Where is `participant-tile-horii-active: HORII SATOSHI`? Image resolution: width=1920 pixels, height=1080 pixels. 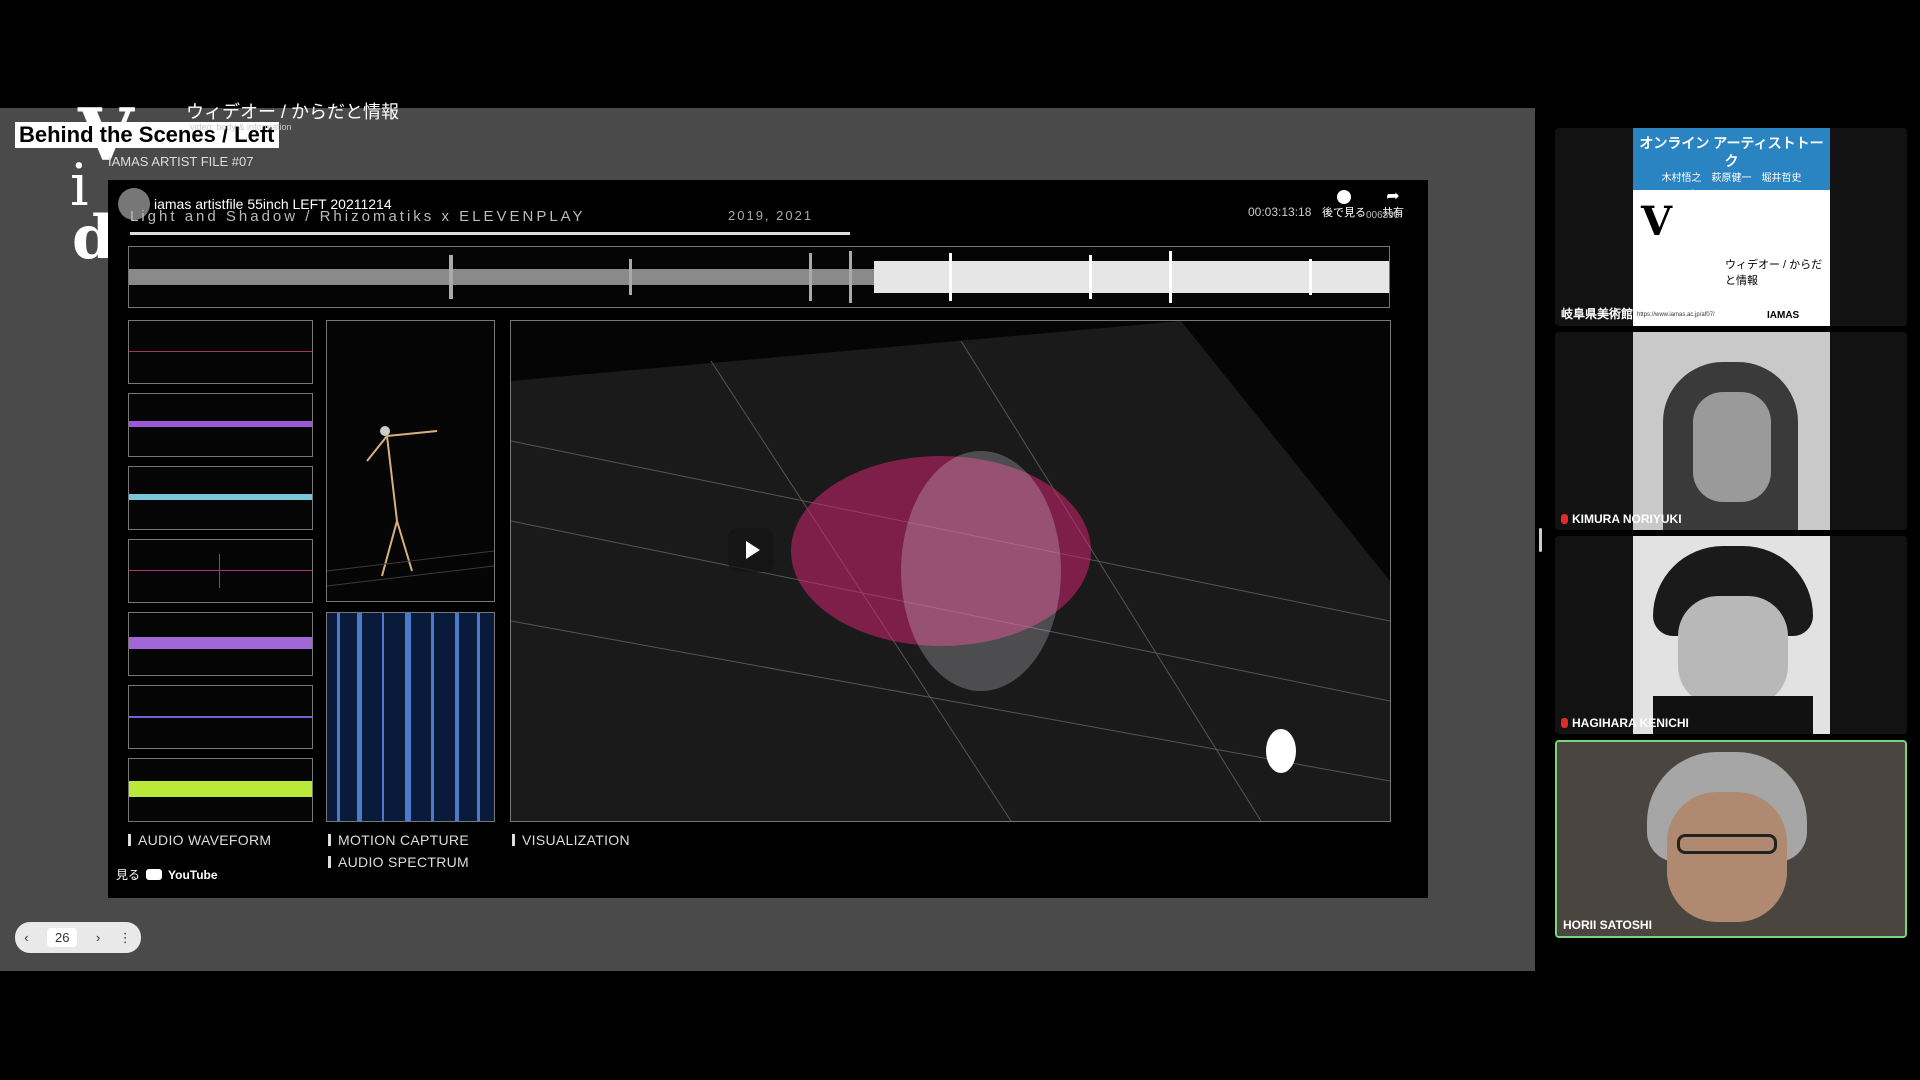
participant-tile-horii-active: HORII SATOSHI is located at coordinates (1731, 839).